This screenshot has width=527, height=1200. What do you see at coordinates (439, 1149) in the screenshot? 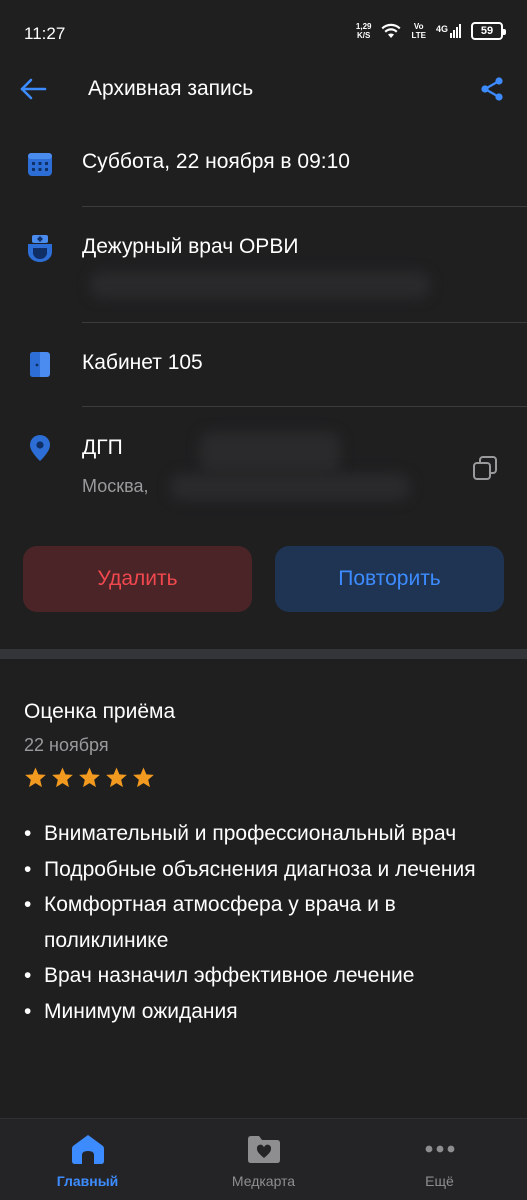
I see `more-icon` at bounding box center [439, 1149].